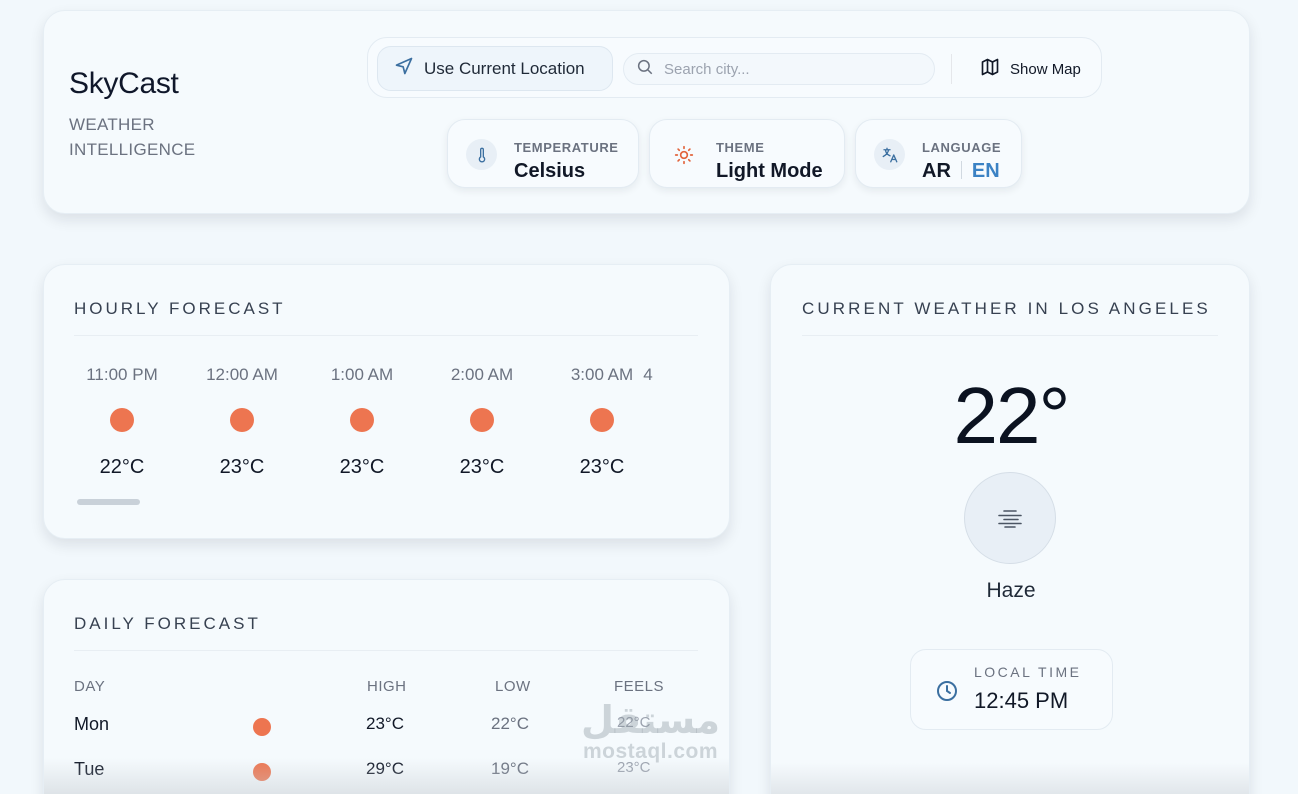 The width and height of the screenshot is (1298, 794). I want to click on thermometer-icon, so click(481, 154).